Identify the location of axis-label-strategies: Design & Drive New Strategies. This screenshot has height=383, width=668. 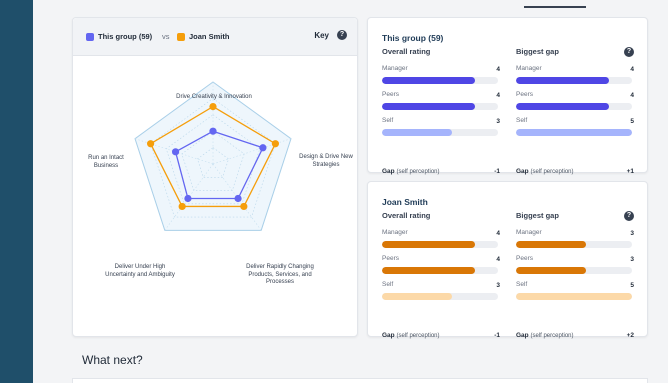
(326, 161).